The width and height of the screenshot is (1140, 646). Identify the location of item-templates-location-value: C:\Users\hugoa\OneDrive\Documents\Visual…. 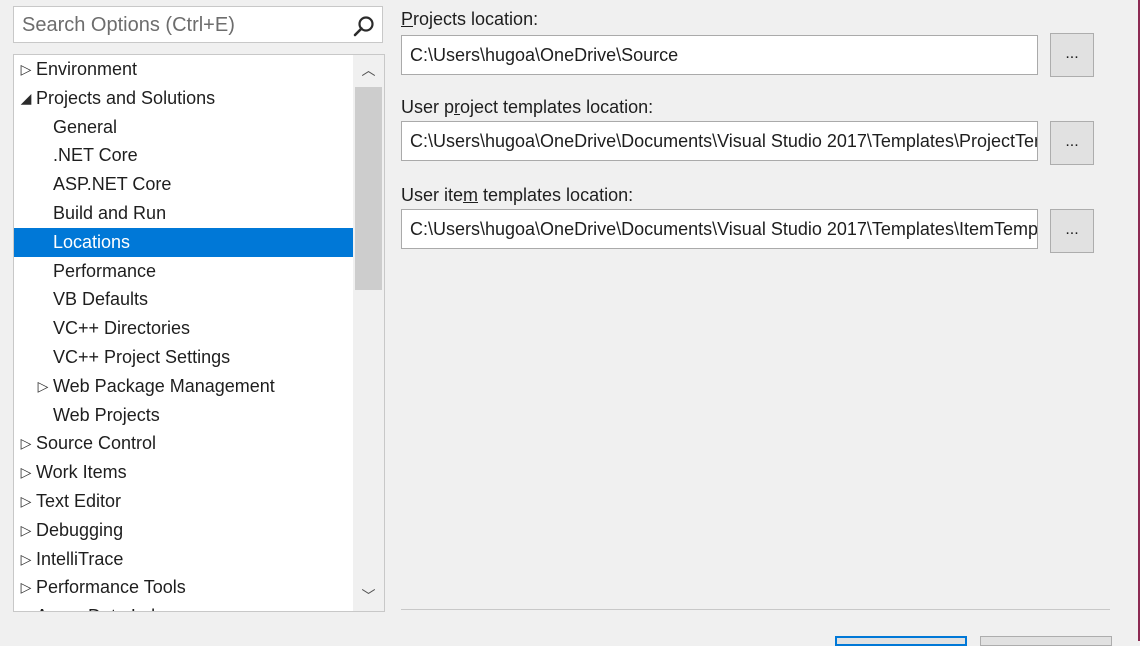
(724, 229).